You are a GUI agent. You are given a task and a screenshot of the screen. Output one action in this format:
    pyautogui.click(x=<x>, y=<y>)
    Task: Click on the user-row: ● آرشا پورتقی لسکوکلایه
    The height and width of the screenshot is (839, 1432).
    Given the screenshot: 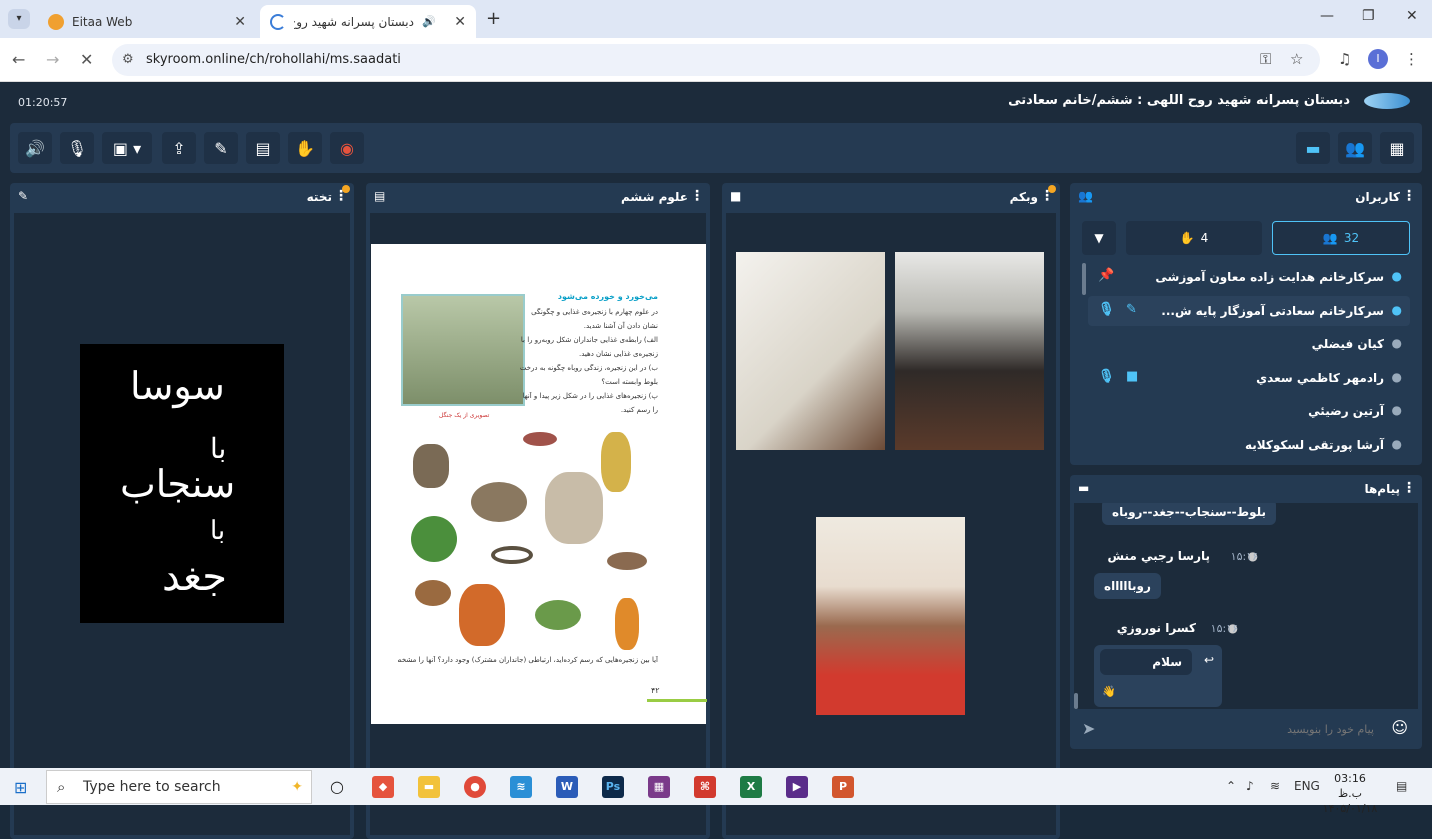 What is the action you would take?
    pyautogui.click(x=1249, y=445)
    